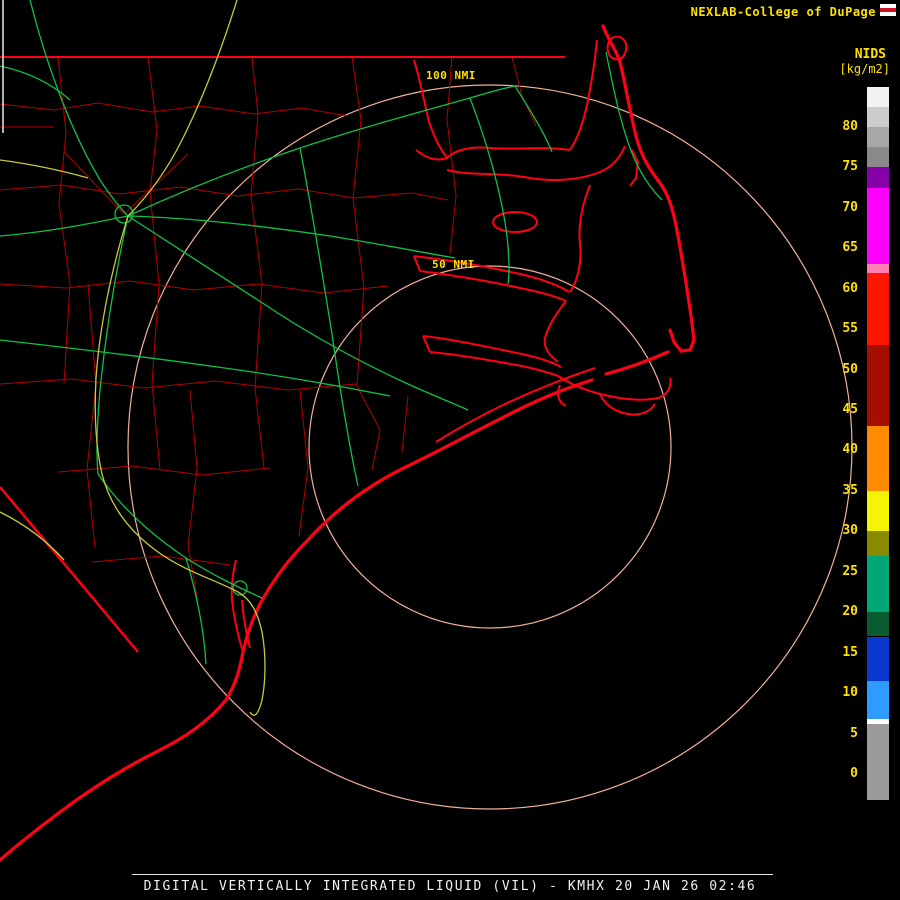  I want to click on colorbar-tick-label: 40, so click(850, 450).